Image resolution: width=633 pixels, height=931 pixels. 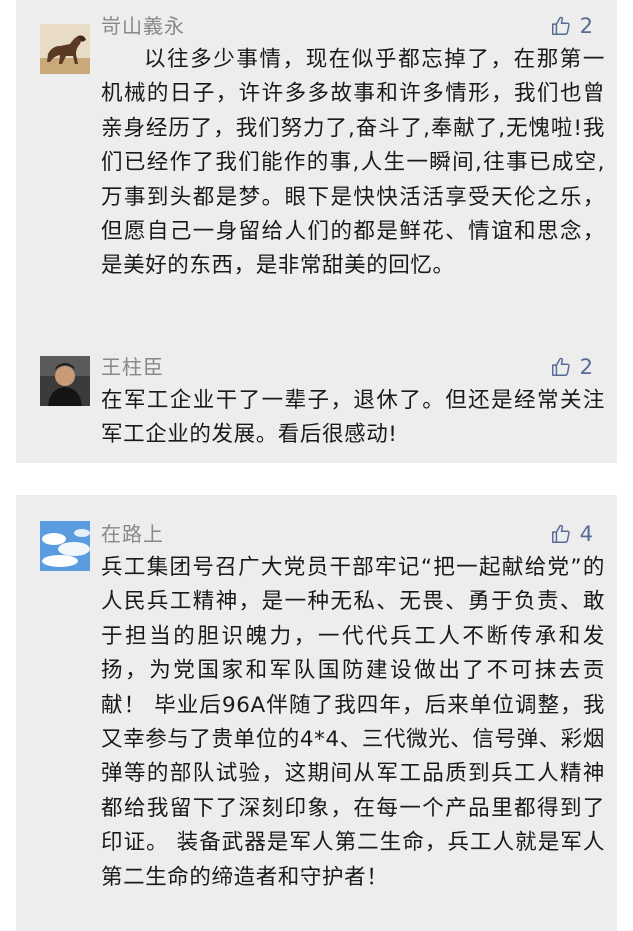 I want to click on author-name: 在路上, so click(x=132, y=534).